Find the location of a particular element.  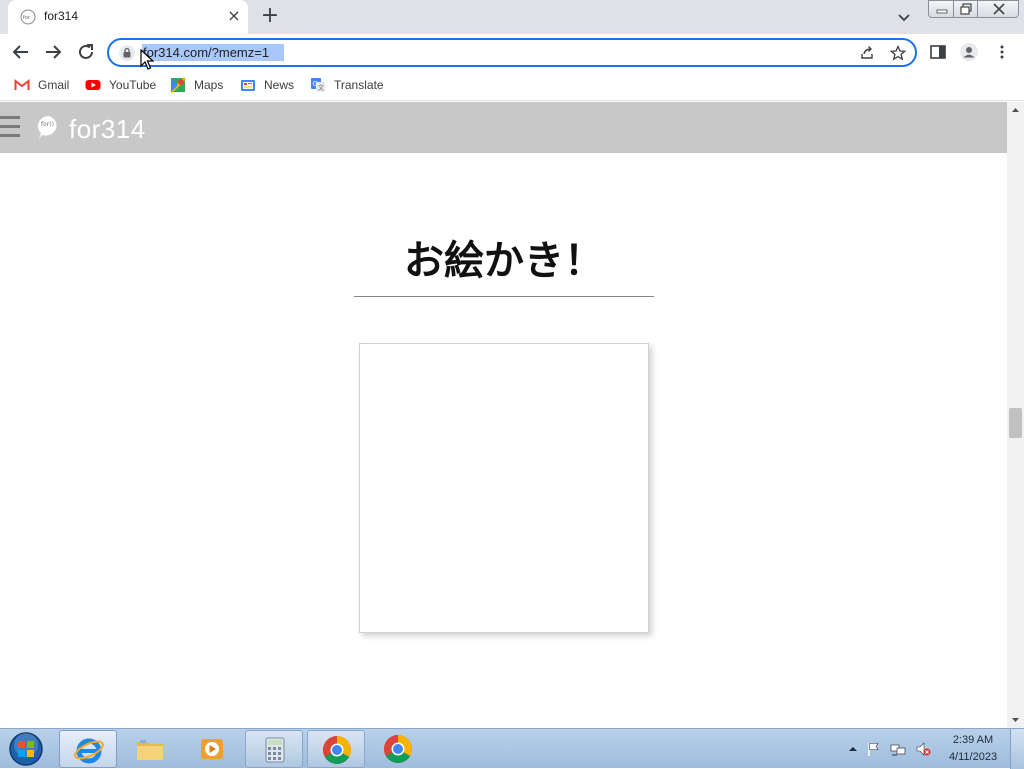

windows-taskbar: 2:39 AM 4/11/2023 is located at coordinates (512, 748).